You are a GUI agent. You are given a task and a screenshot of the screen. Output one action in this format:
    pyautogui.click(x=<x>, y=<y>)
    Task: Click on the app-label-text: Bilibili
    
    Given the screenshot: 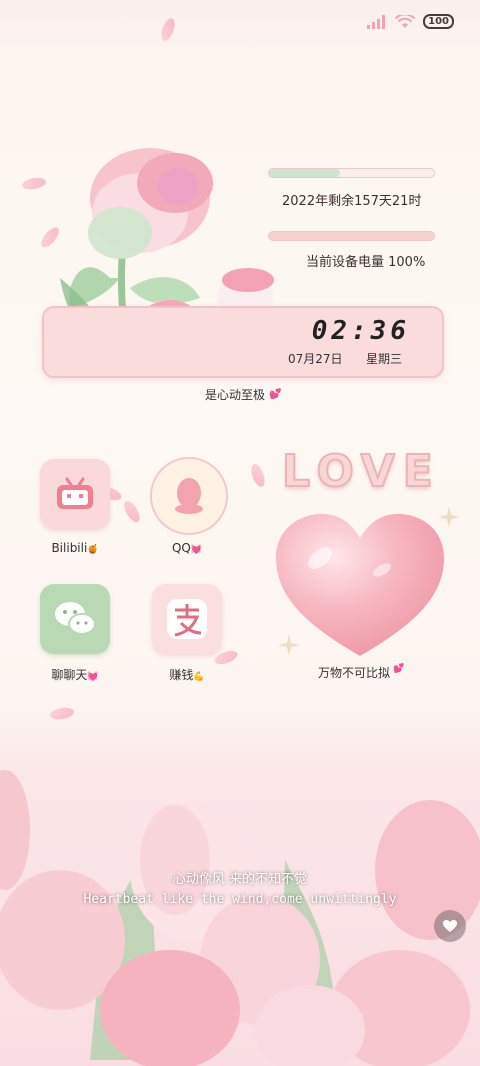 What is the action you would take?
    pyautogui.click(x=69, y=548)
    